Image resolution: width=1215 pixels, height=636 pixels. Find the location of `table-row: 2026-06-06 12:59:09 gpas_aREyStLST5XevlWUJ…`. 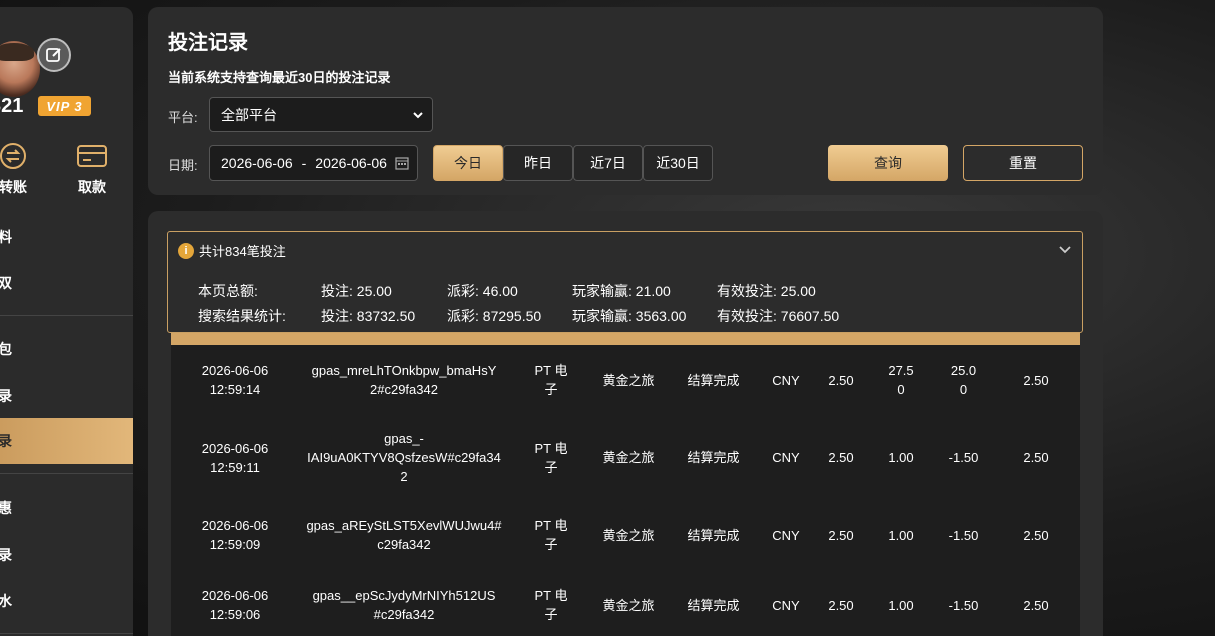

table-row: 2026-06-06 12:59:09 gpas_aREyStLST5XevlWUJ… is located at coordinates (625, 535).